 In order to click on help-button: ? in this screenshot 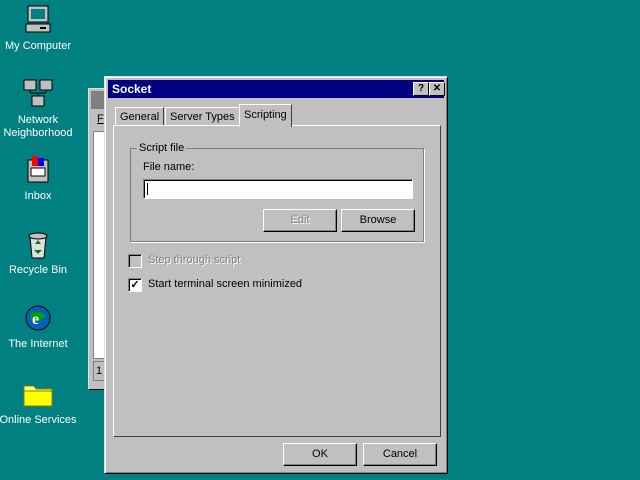, I will do `click(421, 89)`.